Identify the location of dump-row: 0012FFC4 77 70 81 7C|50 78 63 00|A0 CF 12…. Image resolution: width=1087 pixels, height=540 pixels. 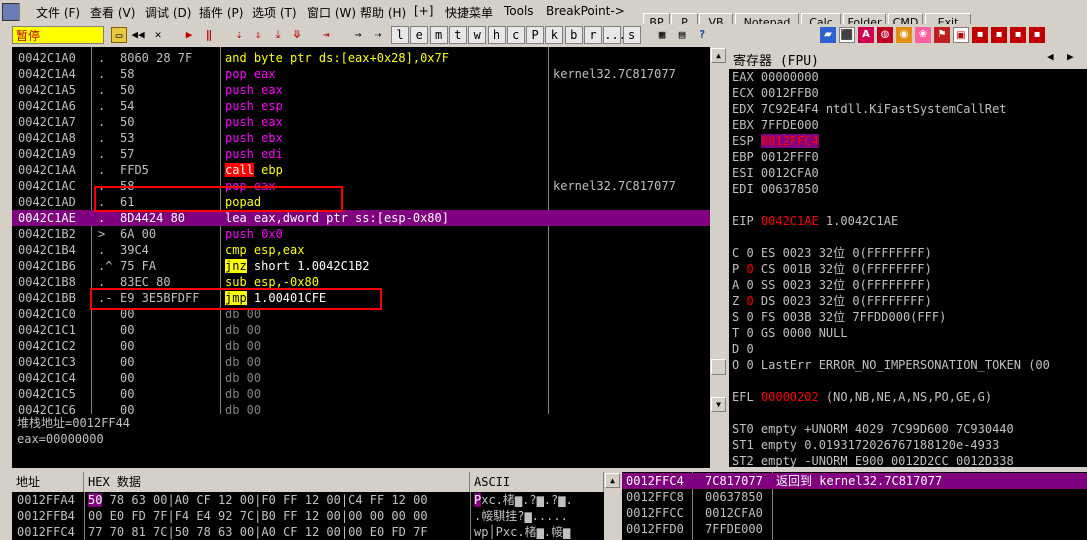
(308, 532).